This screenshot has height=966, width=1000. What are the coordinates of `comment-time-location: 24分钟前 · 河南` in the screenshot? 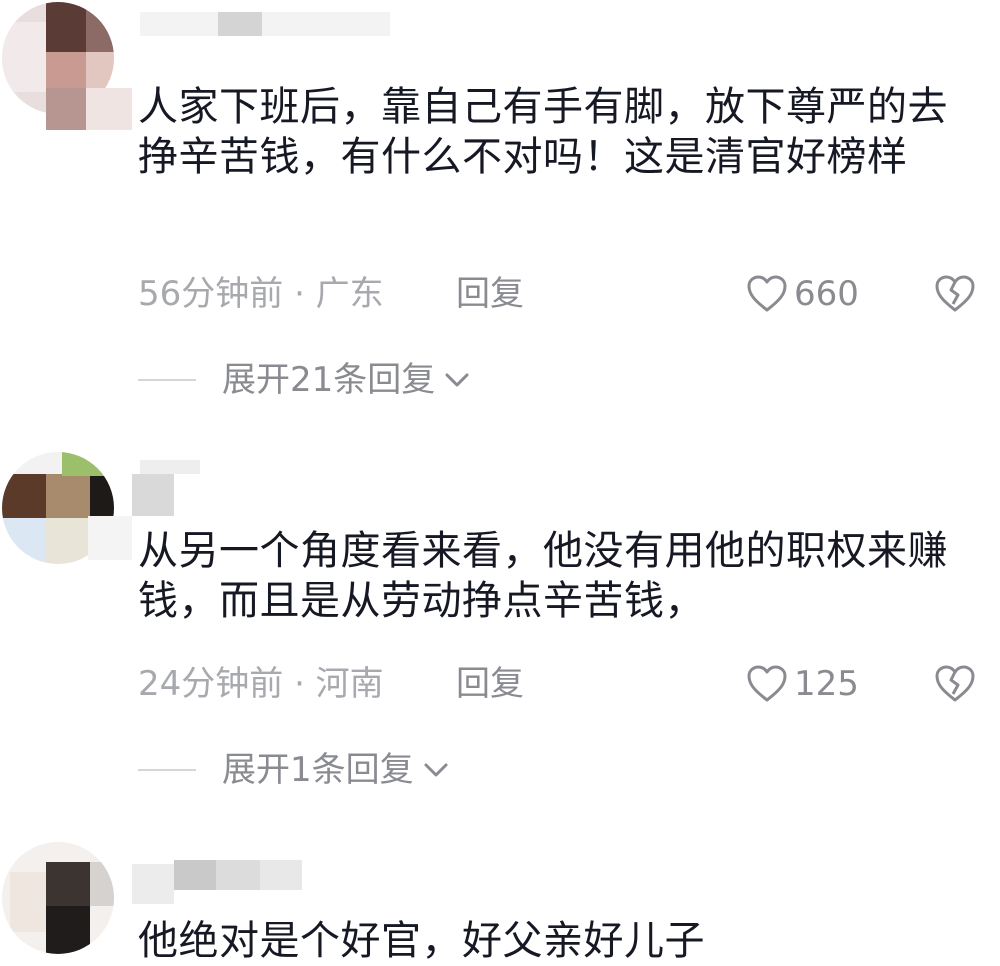 It's located at (261, 684).